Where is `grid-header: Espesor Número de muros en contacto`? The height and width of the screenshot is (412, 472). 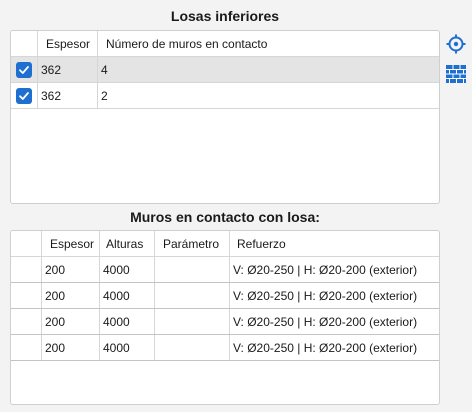 grid-header: Espesor Número de muros en contacto is located at coordinates (225, 44).